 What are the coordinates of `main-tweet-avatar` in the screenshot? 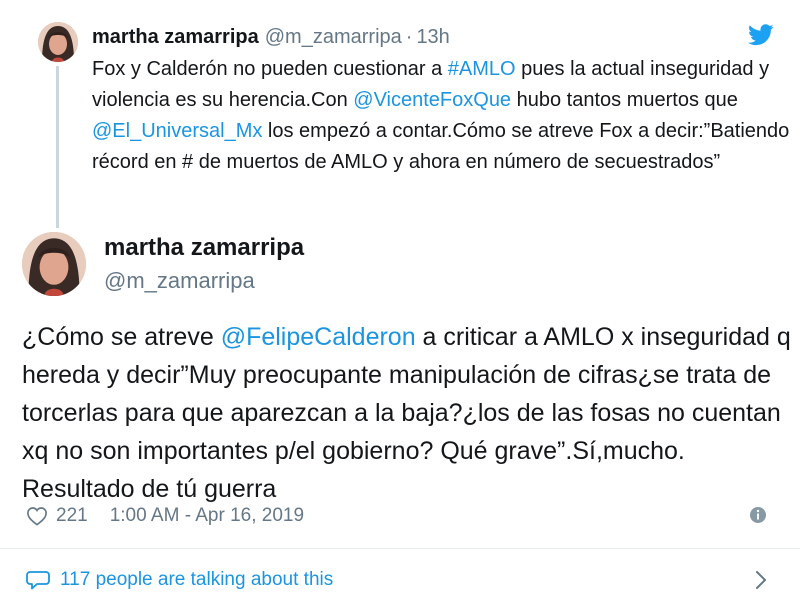 It's located at (54, 264).